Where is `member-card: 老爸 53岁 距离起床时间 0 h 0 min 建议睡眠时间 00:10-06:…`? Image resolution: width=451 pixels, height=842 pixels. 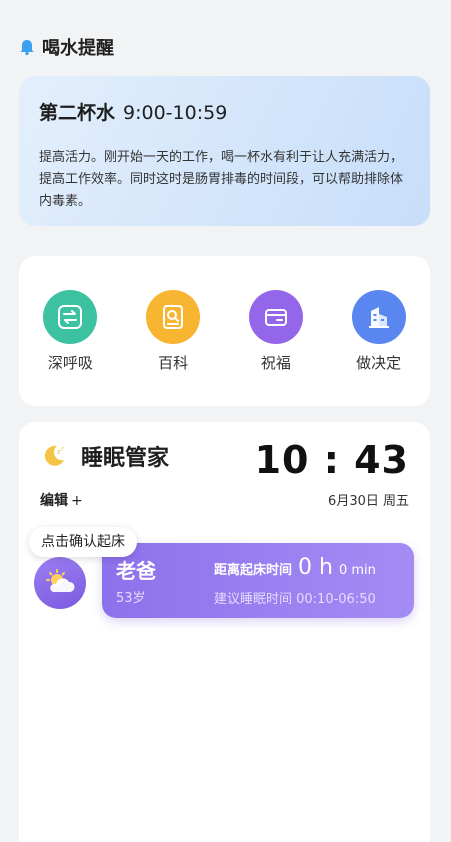 member-card: 老爸 53岁 距离起床时间 0 h 0 min 建议睡眠时间 00:10-06:… is located at coordinates (258, 580).